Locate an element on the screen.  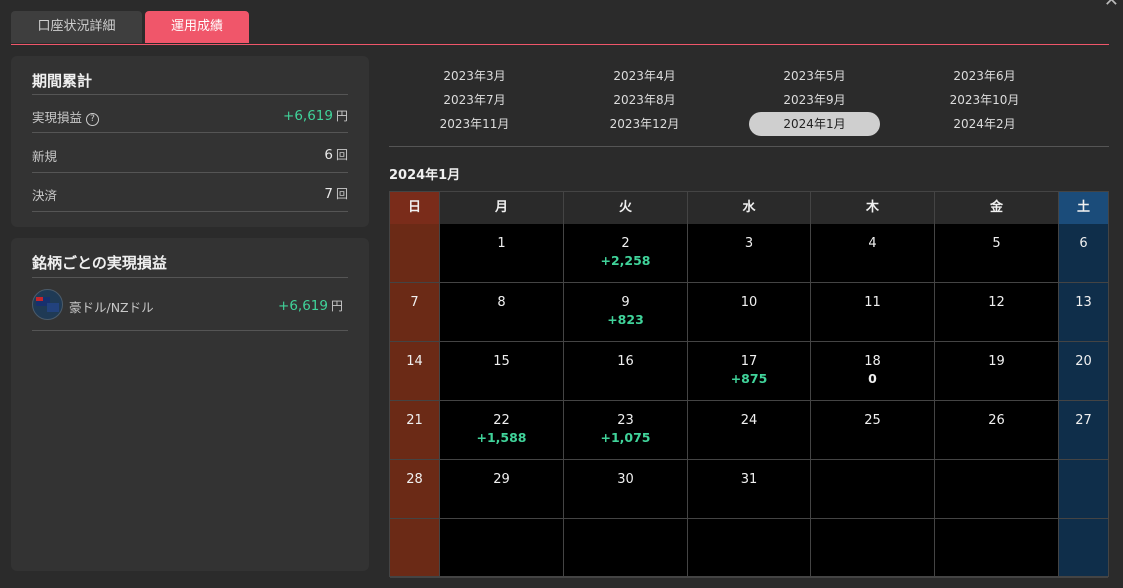
calendar-day-cell: 28 is located at coordinates (415, 489).